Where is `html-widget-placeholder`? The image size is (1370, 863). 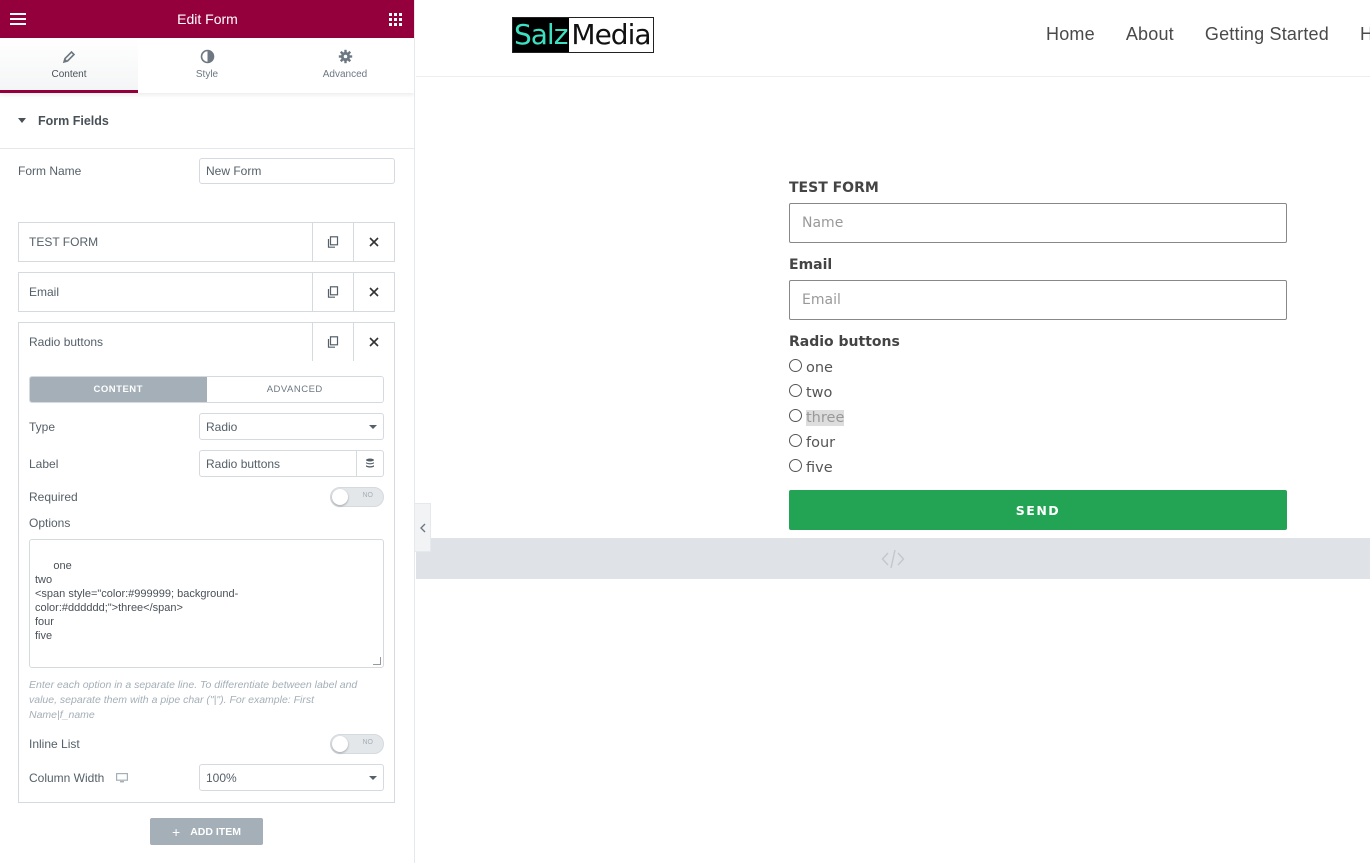
html-widget-placeholder is located at coordinates (893, 558).